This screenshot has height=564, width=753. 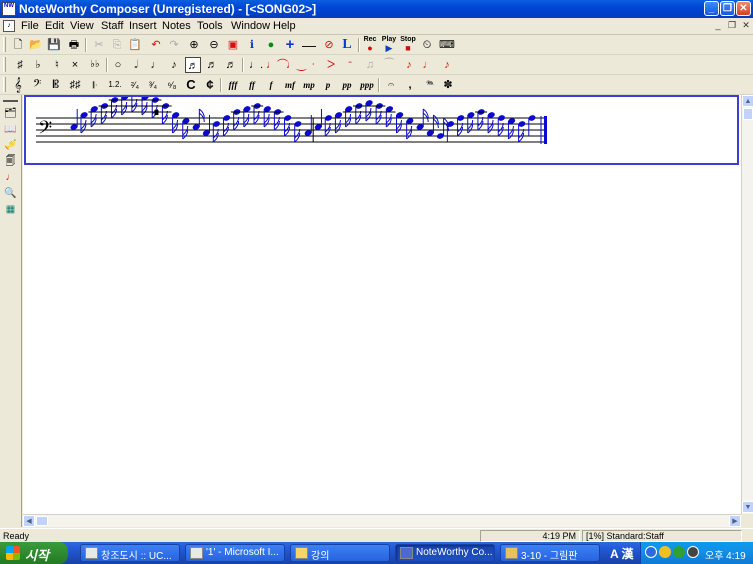 I want to click on new-icon: 🗋, so click(x=18, y=45).